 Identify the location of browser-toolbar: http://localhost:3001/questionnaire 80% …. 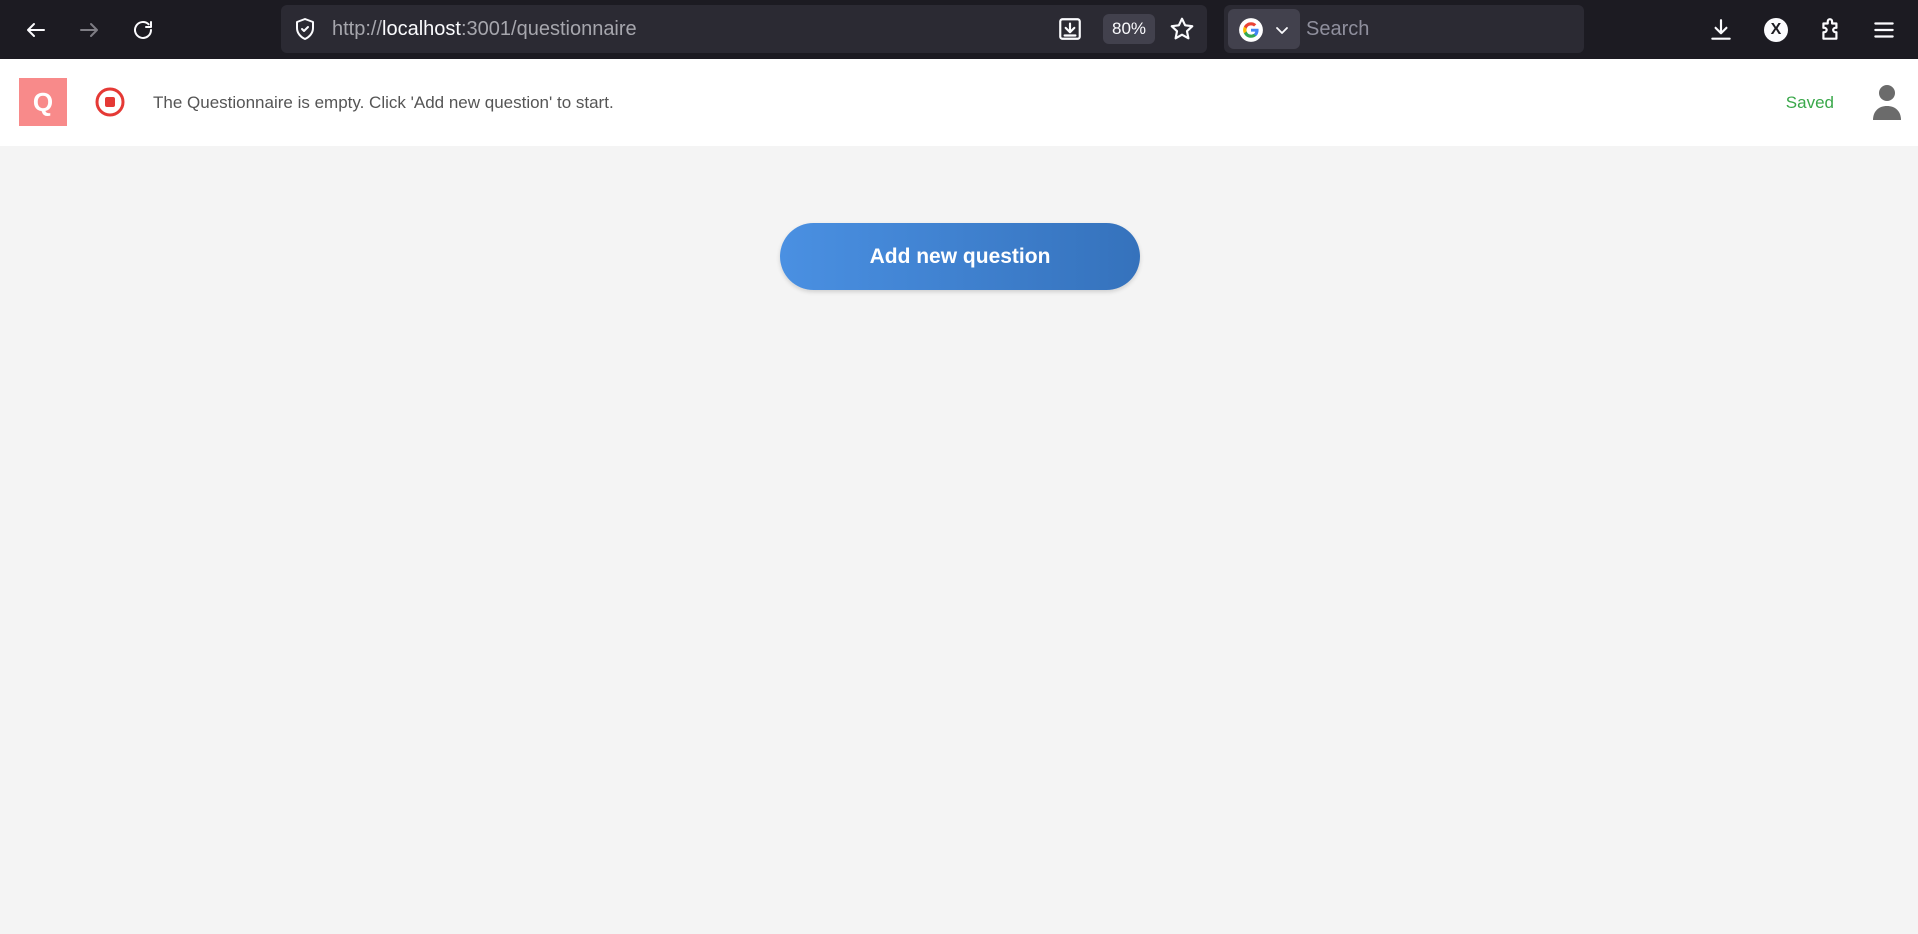
(959, 29).